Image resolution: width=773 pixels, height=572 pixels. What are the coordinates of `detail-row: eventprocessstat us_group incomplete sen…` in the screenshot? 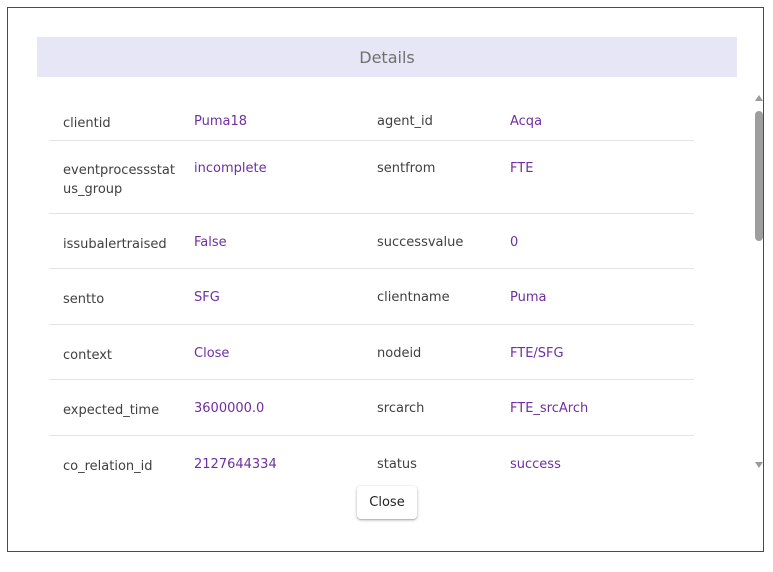 It's located at (371, 177).